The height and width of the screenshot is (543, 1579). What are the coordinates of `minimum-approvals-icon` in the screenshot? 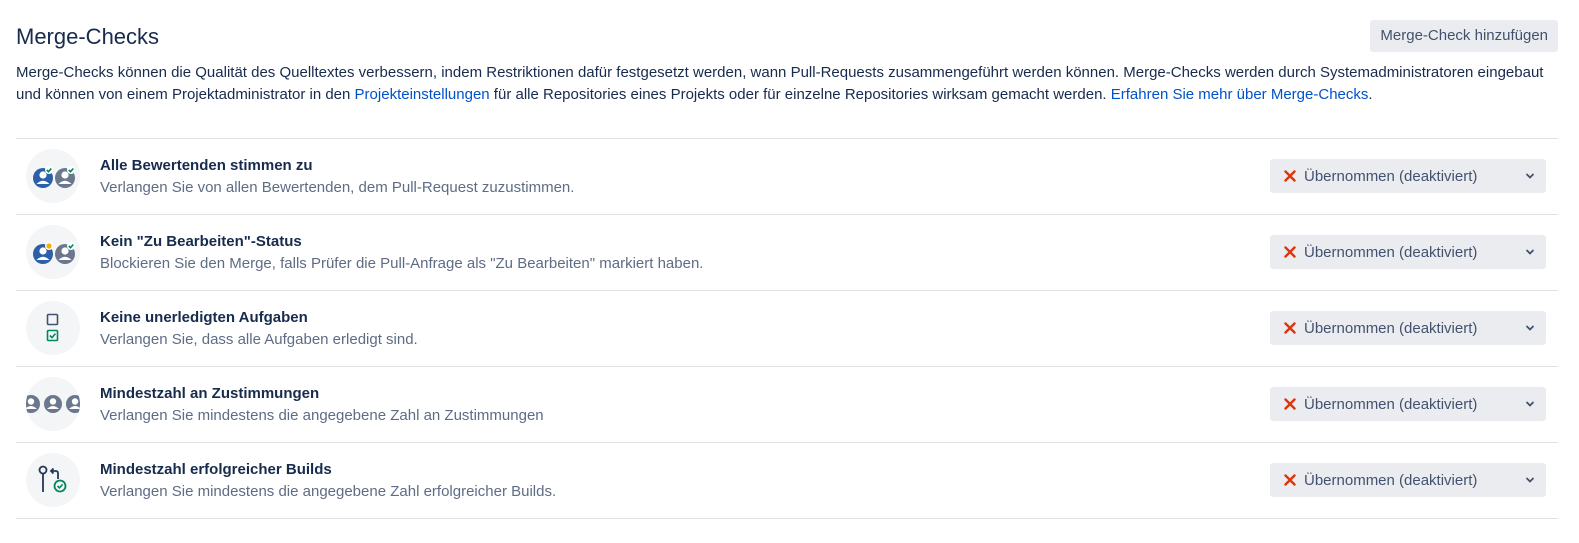 It's located at (53, 404).